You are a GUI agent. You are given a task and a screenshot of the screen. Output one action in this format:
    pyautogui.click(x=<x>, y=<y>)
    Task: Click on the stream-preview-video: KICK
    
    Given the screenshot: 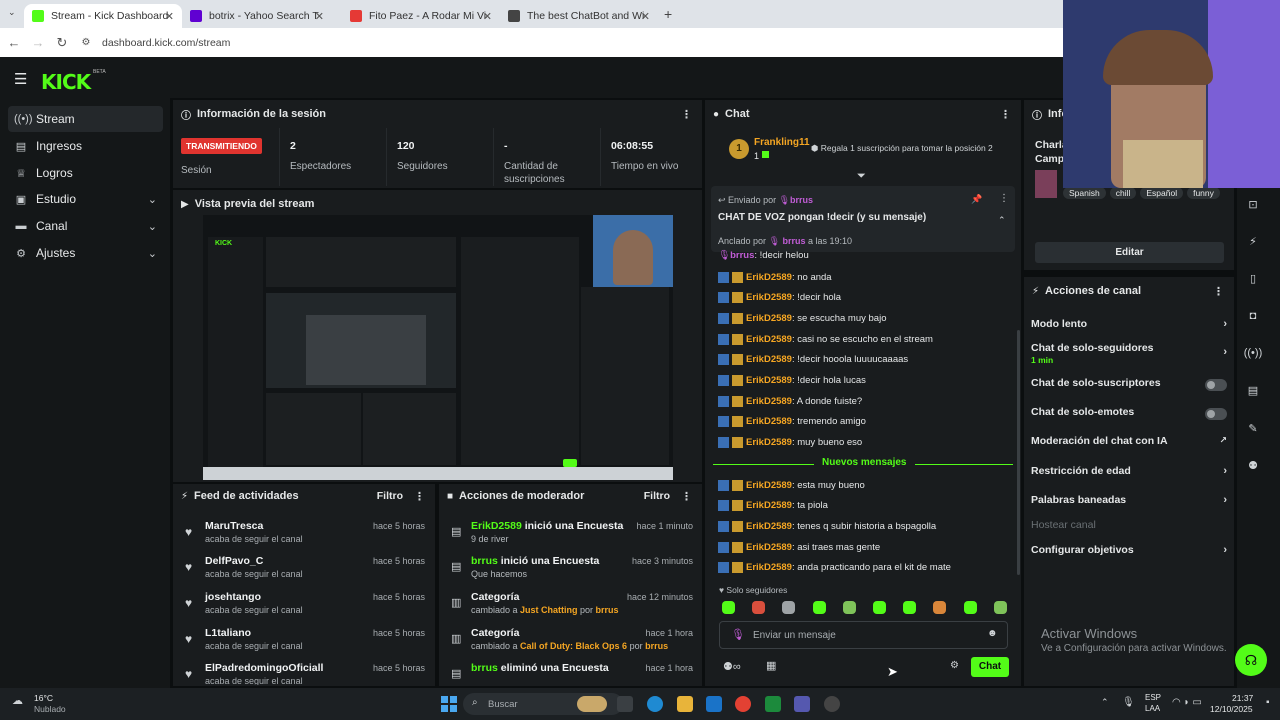 What is the action you would take?
    pyautogui.click(x=438, y=347)
    